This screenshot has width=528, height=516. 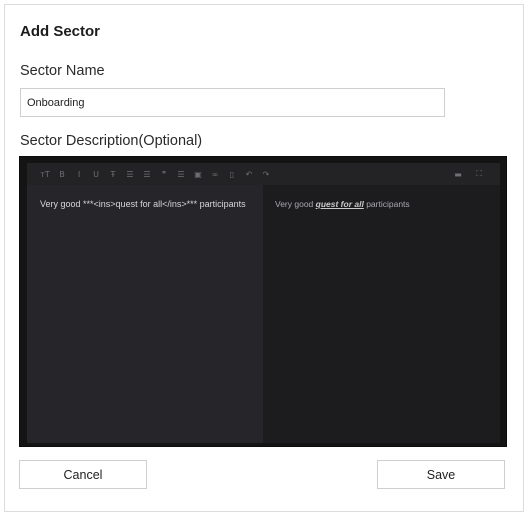 I want to click on save-button: Save, so click(x=441, y=474).